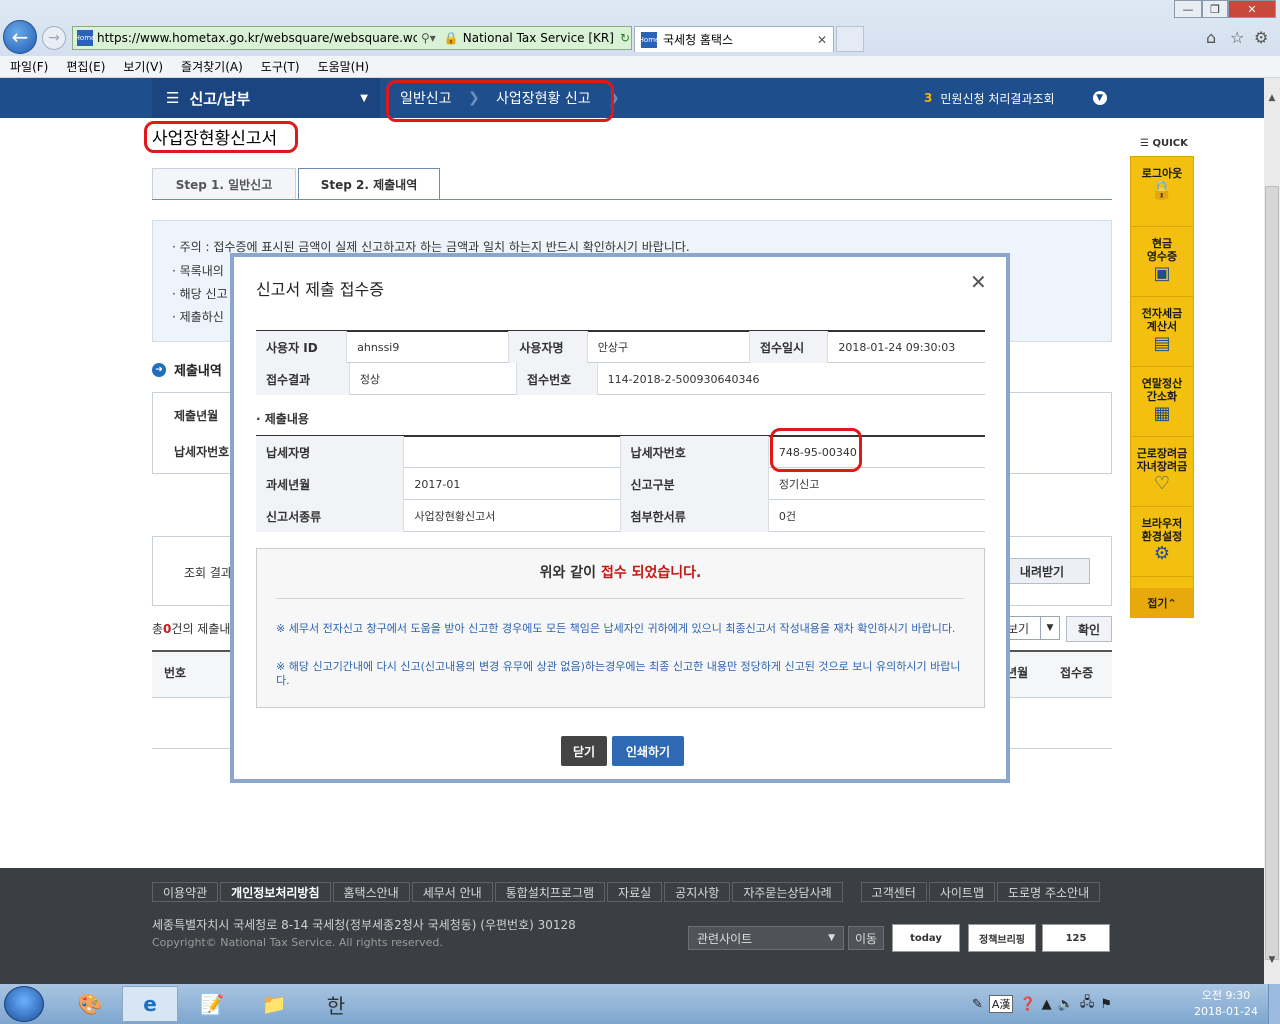  What do you see at coordinates (625, 38) in the screenshot?
I see `refresh-icon: ↻` at bounding box center [625, 38].